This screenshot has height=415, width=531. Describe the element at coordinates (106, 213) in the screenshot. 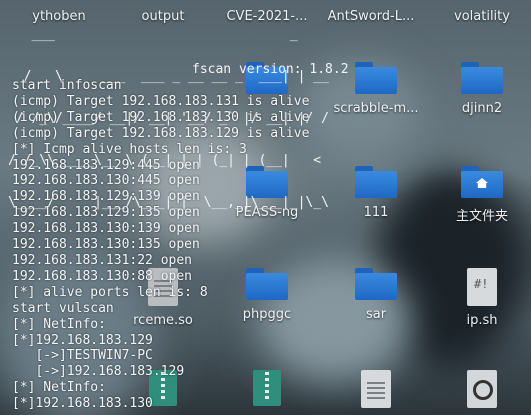

I see `terminal-line: 192.168.183.129:135 open` at that location.